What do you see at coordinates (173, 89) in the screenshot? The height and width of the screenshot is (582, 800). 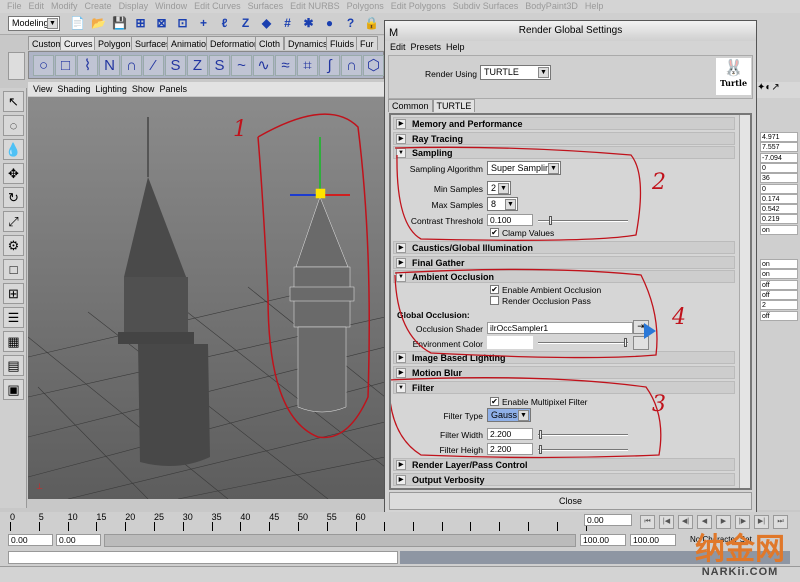 I see `panel-menu-panels: Panels` at bounding box center [173, 89].